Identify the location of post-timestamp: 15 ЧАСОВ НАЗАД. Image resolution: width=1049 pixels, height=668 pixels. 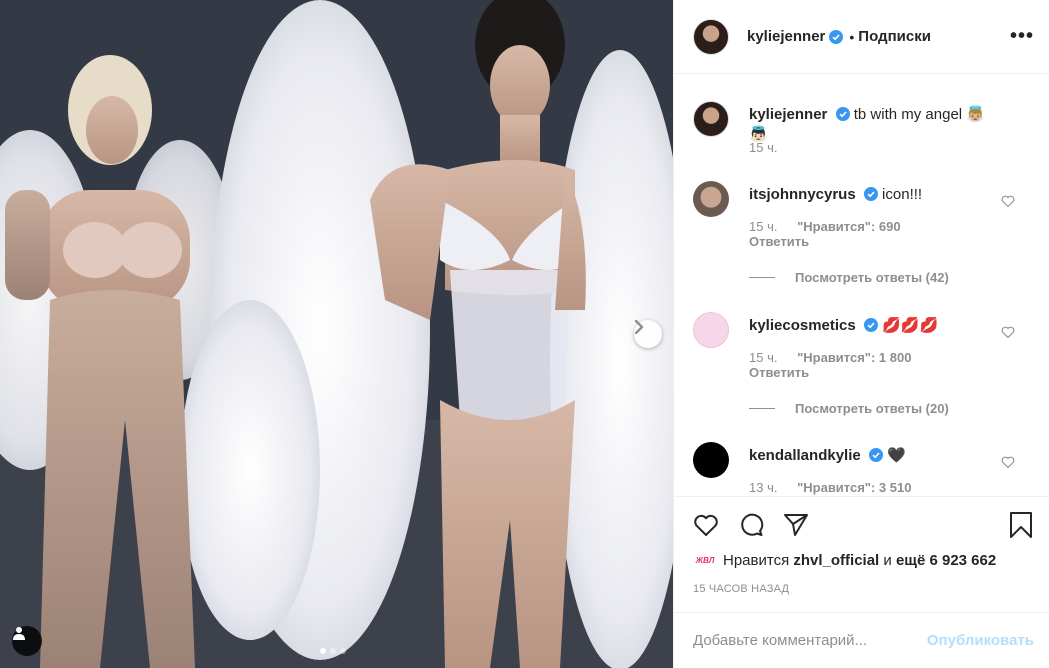
(741, 589).